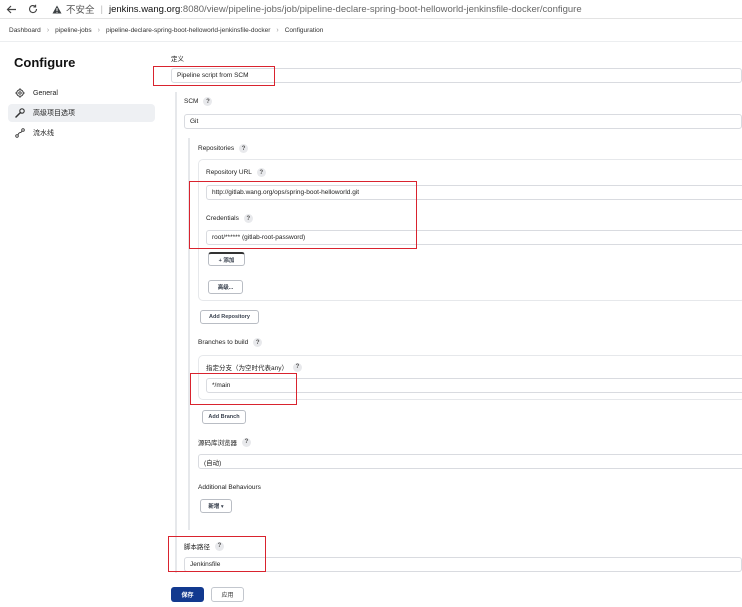 The width and height of the screenshot is (742, 607). Describe the element at coordinates (229, 317) in the screenshot. I see `add-repository-button: Add Repository` at that location.